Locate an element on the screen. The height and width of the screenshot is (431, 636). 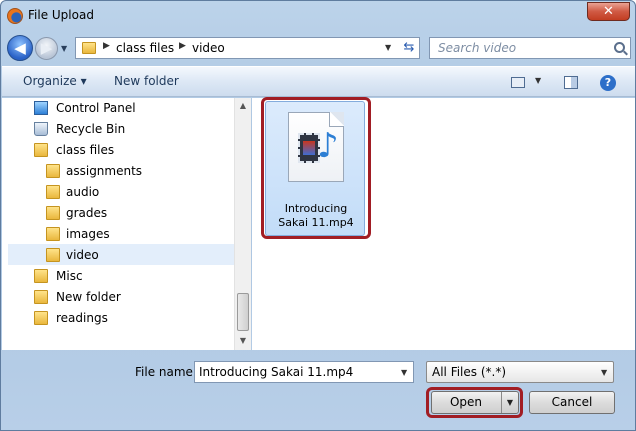
new-folder-button: New folder is located at coordinates (146, 81).